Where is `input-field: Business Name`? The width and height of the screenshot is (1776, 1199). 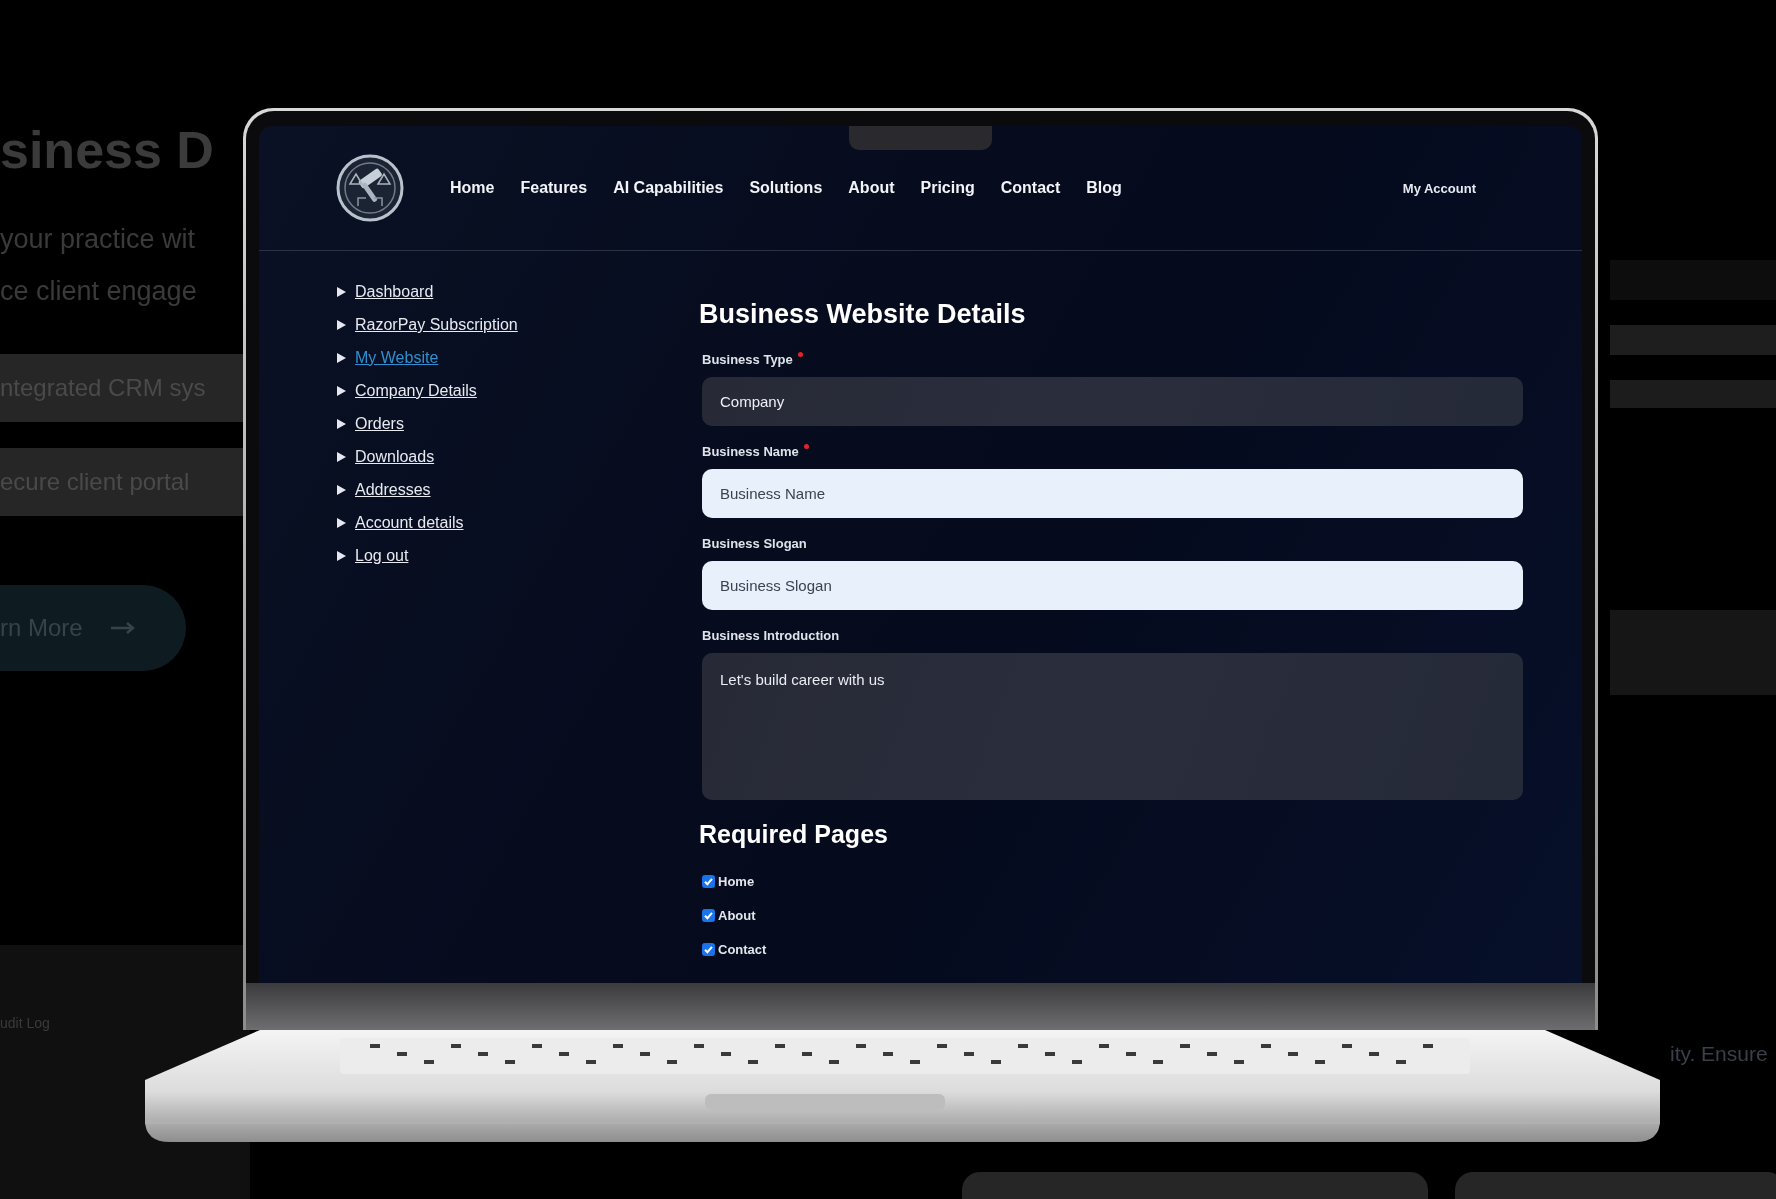 input-field: Business Name is located at coordinates (1112, 493).